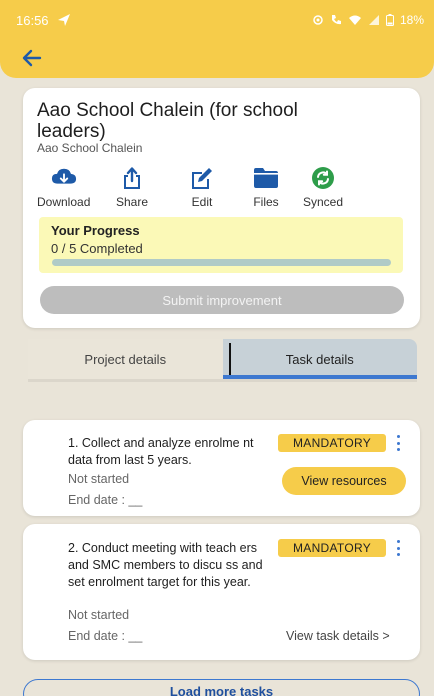  Describe the element at coordinates (63, 187) in the screenshot. I see `download-button: Download` at that location.